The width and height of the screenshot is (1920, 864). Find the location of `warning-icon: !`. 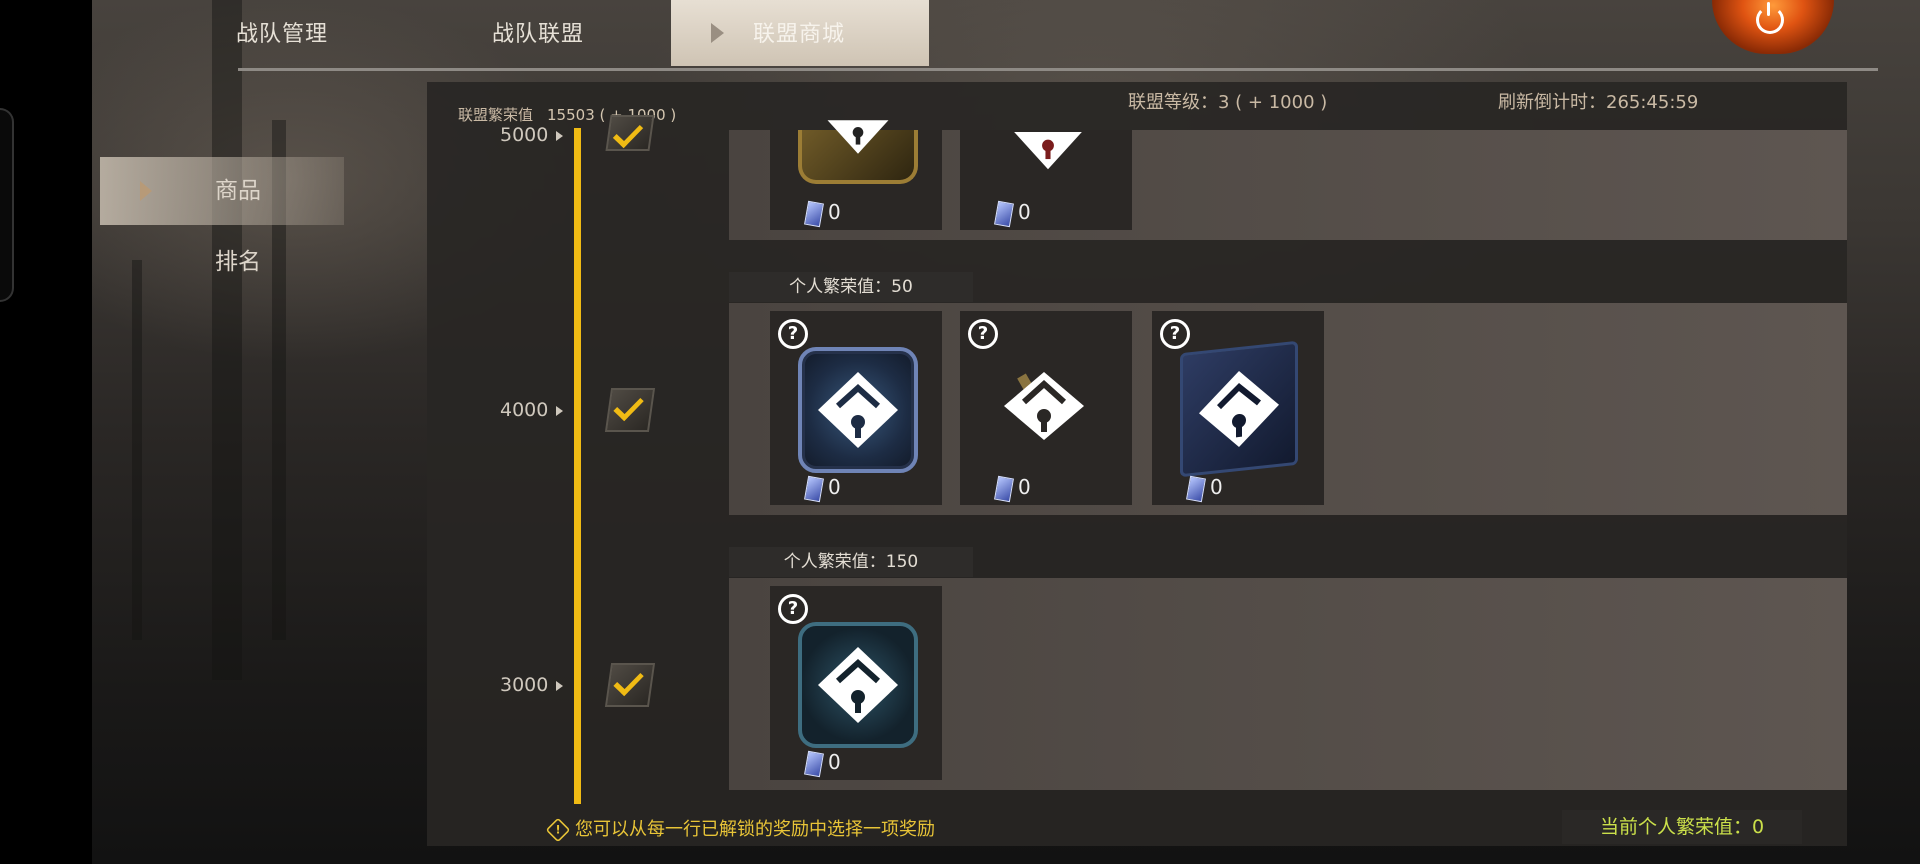

warning-icon: ! is located at coordinates (558, 830).